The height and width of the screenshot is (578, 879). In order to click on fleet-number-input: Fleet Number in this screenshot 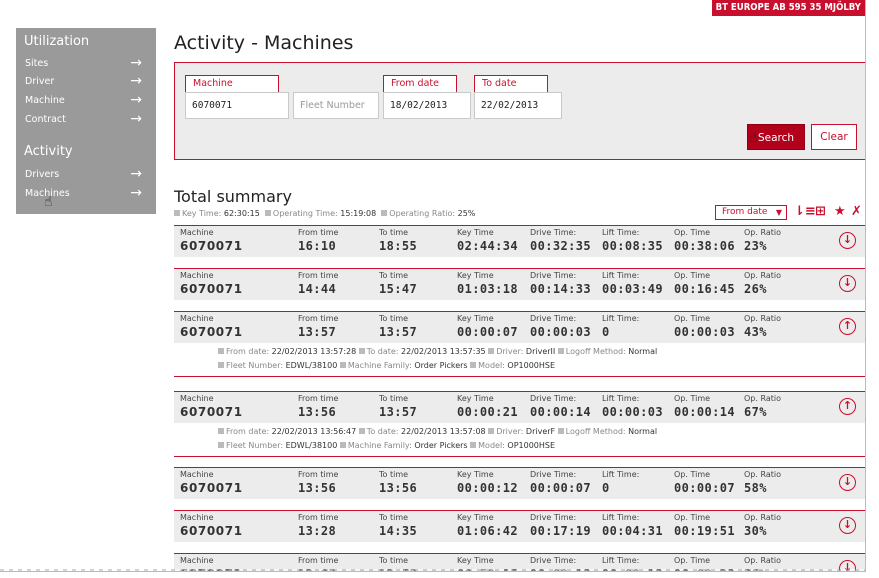, I will do `click(336, 105)`.